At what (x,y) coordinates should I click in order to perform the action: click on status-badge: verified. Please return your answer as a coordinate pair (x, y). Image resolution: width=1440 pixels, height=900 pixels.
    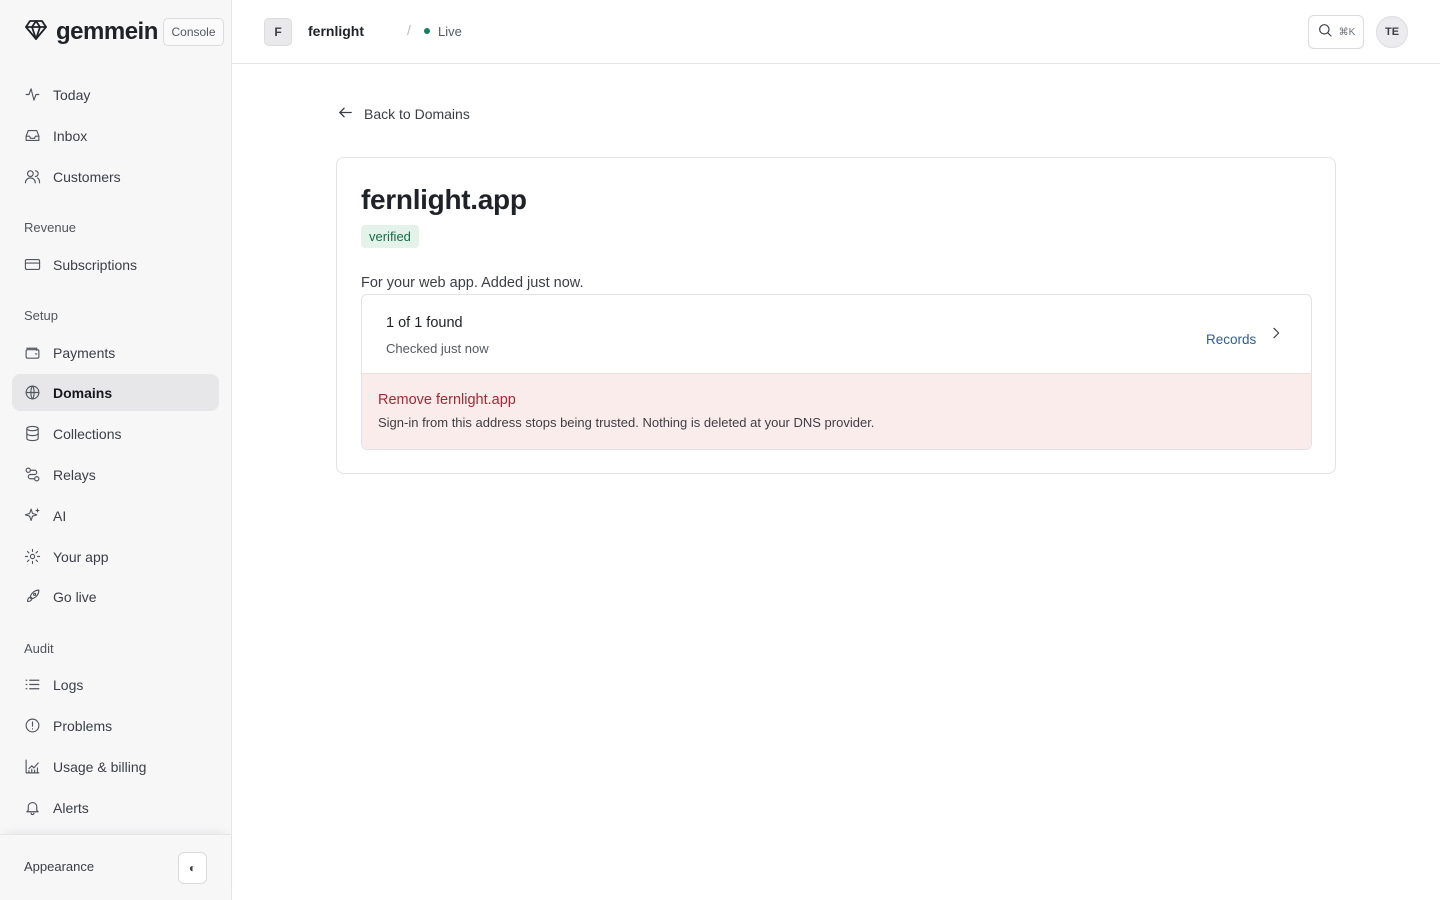
    Looking at the image, I should click on (390, 236).